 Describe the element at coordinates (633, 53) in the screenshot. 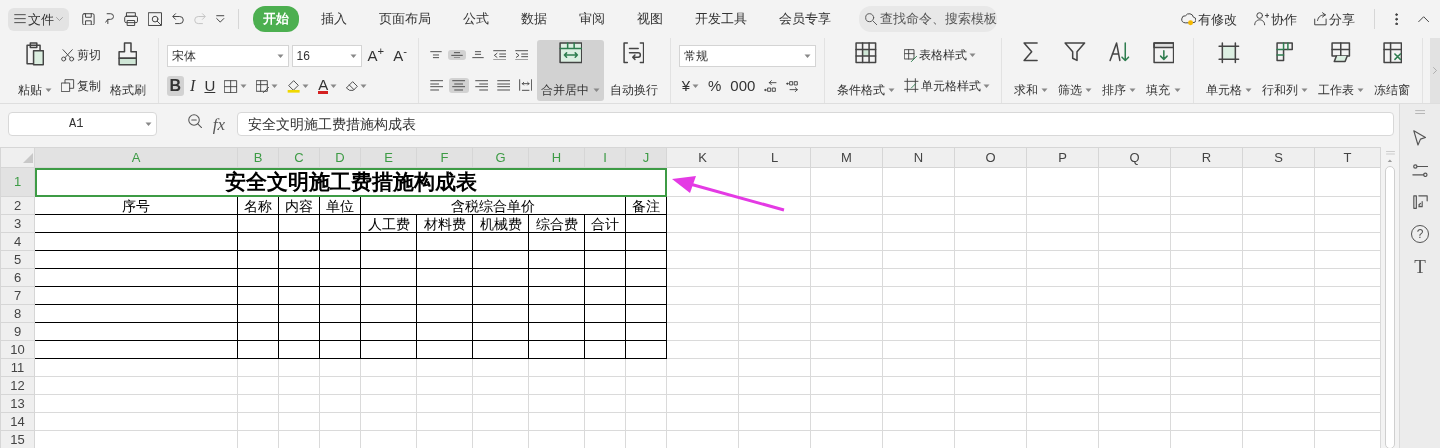

I see `wrap-text-icon` at that location.